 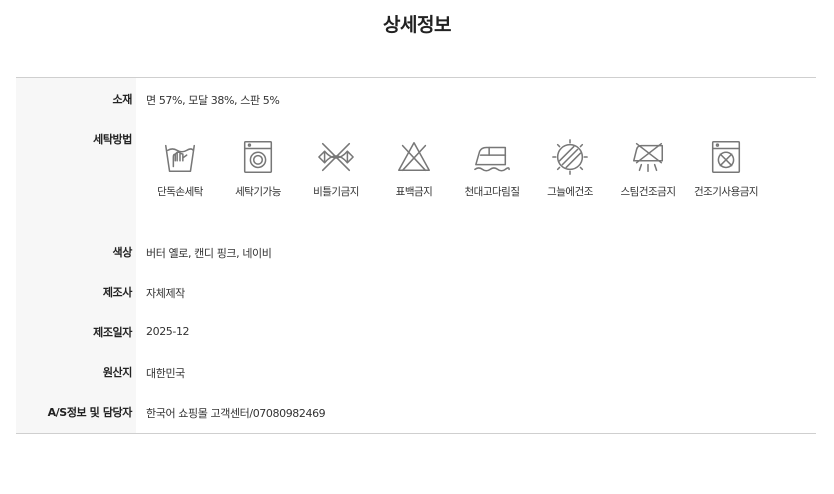 I want to click on care-item-no-steam-dry: 스팀건조금지, so click(x=648, y=168).